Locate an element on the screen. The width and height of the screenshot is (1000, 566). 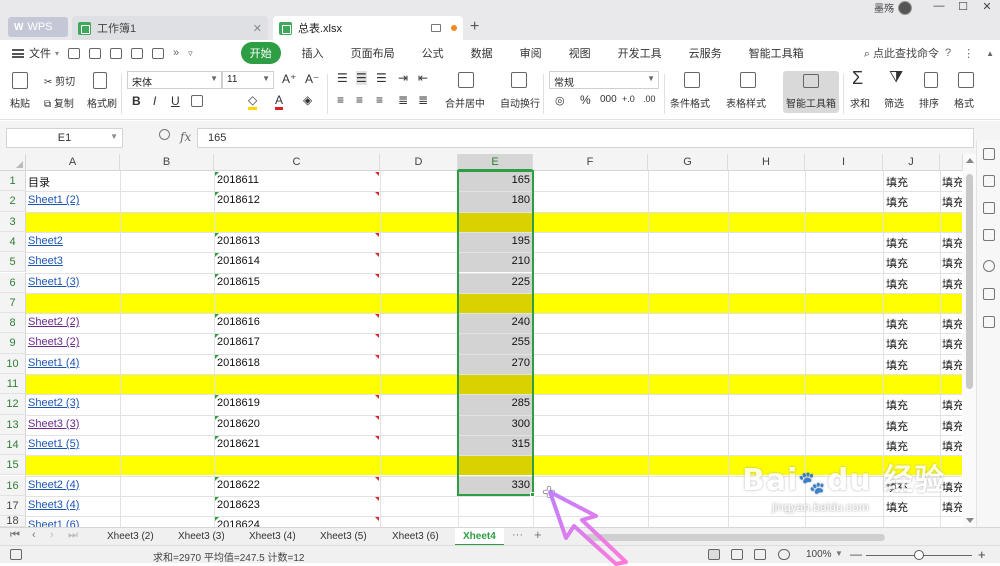
wrap-text-button: 自动换行 is located at coordinates (520, 102).